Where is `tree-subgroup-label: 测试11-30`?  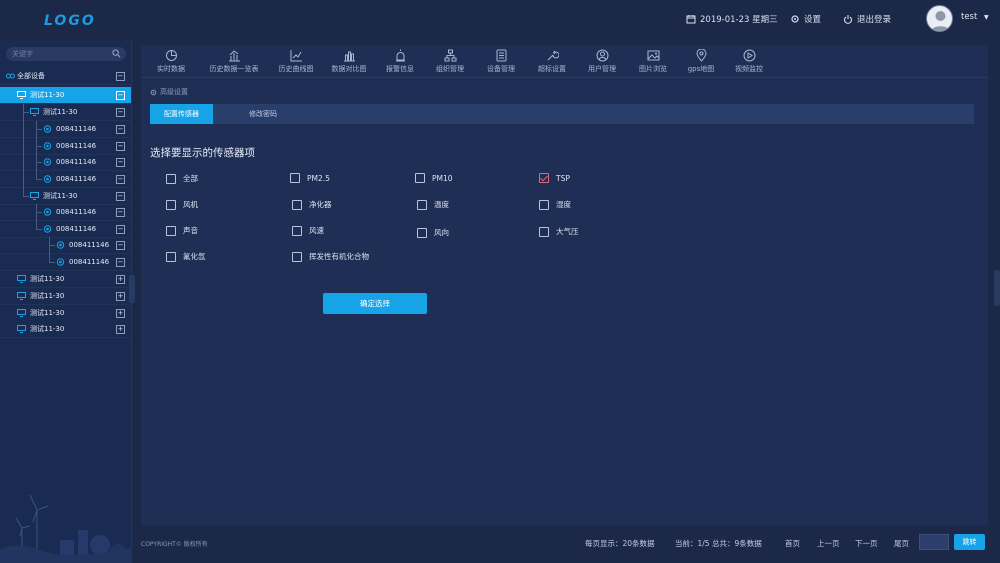
tree-subgroup-label: 测试11-30 is located at coordinates (60, 112).